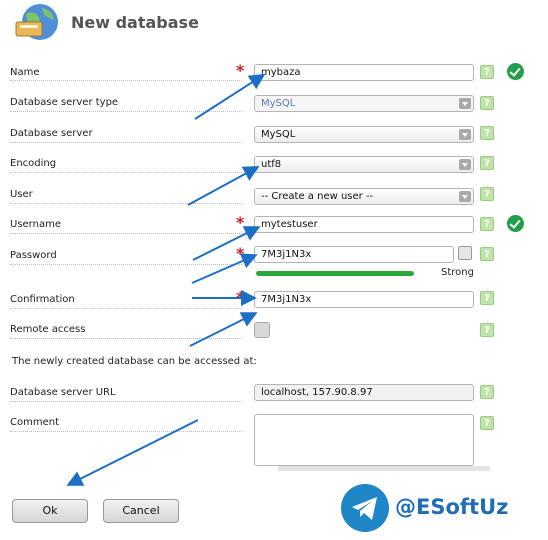  Describe the element at coordinates (126, 111) in the screenshot. I see `server-type-divider` at that location.